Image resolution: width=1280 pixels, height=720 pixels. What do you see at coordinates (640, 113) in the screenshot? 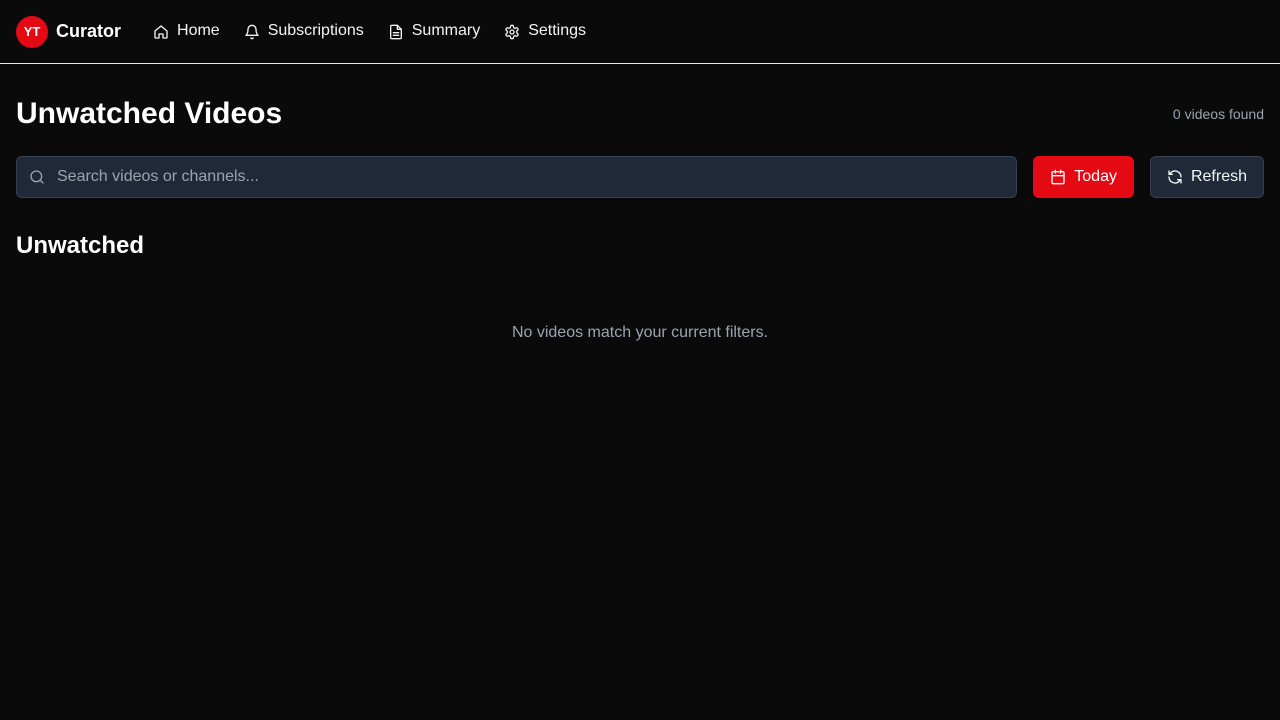
I see `page-header: Unwatched Videos 0 videos found` at bounding box center [640, 113].